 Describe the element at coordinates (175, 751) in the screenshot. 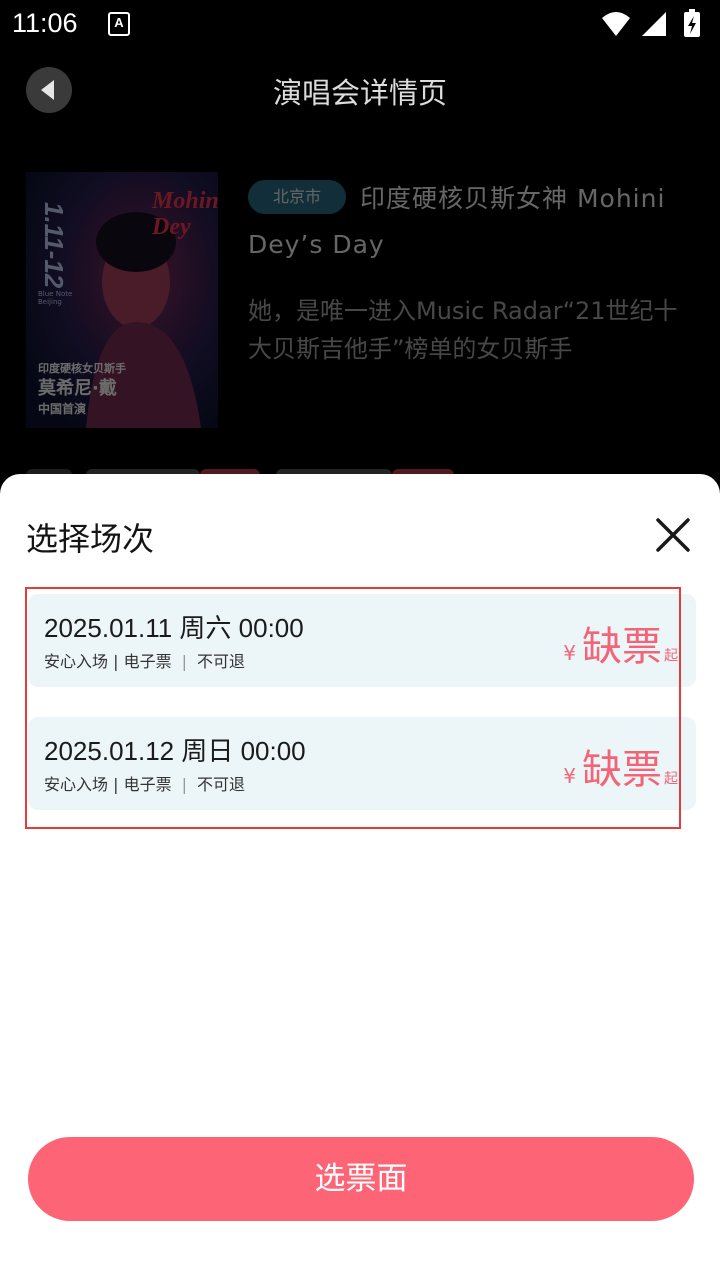

I see `session-datetime: 2025.01.12 周日 00:00` at that location.